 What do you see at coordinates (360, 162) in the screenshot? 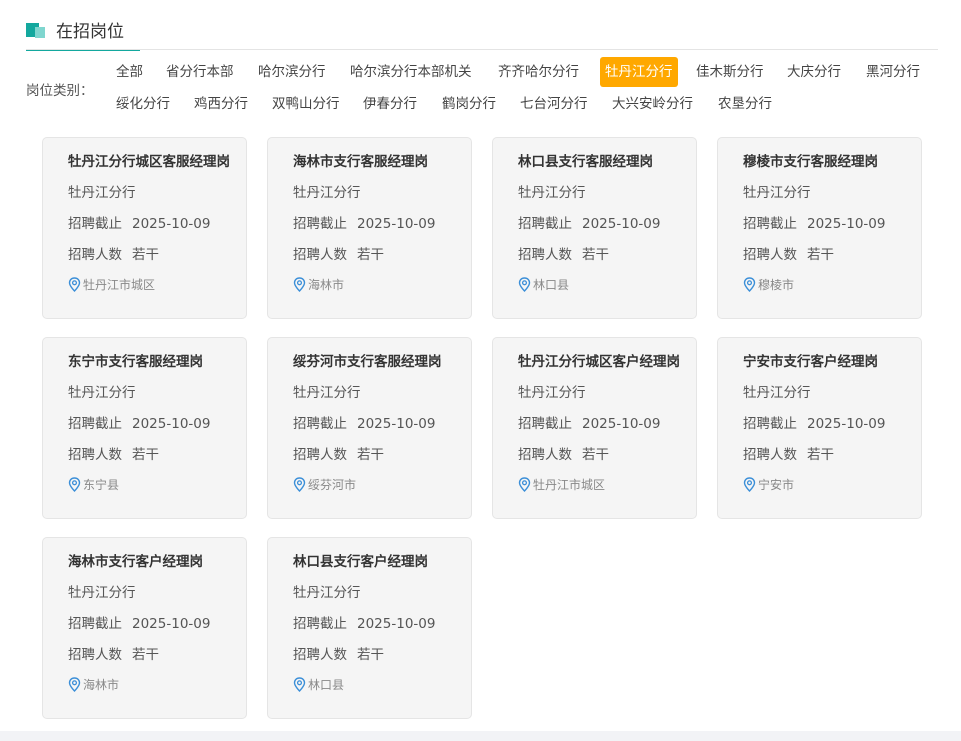
I see `job-title: 海林市支行客服经理岗` at bounding box center [360, 162].